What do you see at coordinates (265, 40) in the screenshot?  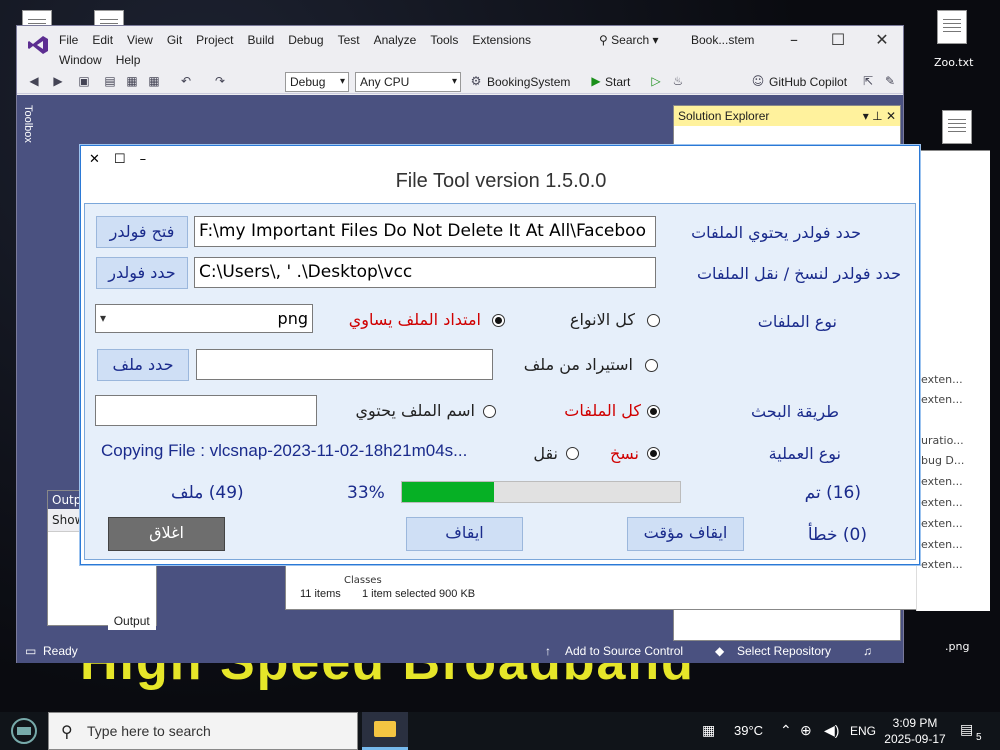 I see `menu-build: Build` at bounding box center [265, 40].